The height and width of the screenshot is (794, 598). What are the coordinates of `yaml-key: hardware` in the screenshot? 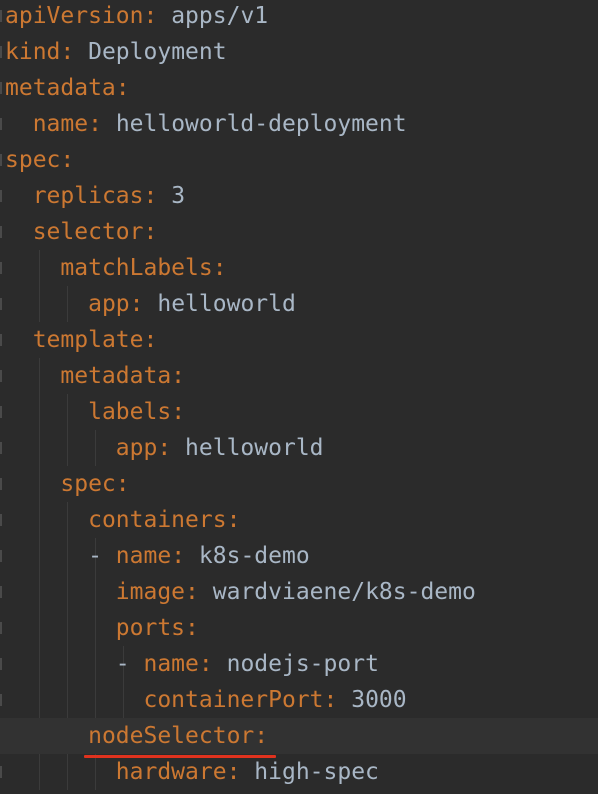 It's located at (171, 772).